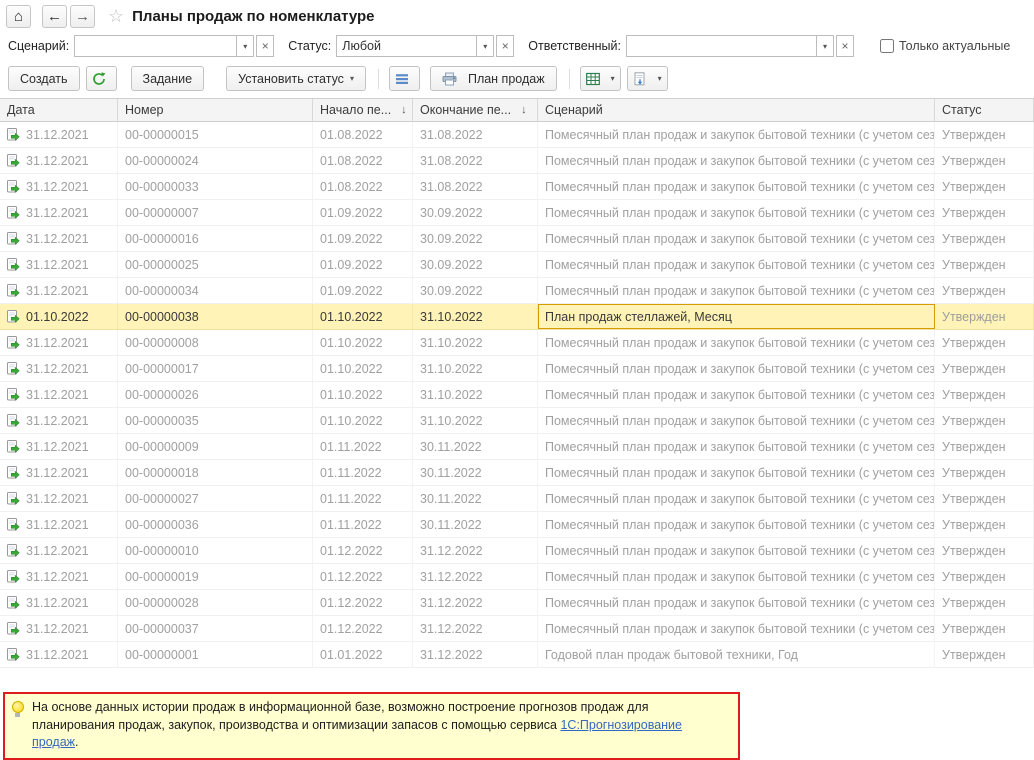 This screenshot has width=1034, height=760. What do you see at coordinates (82, 16) in the screenshot?
I see `forward-button: →` at bounding box center [82, 16].